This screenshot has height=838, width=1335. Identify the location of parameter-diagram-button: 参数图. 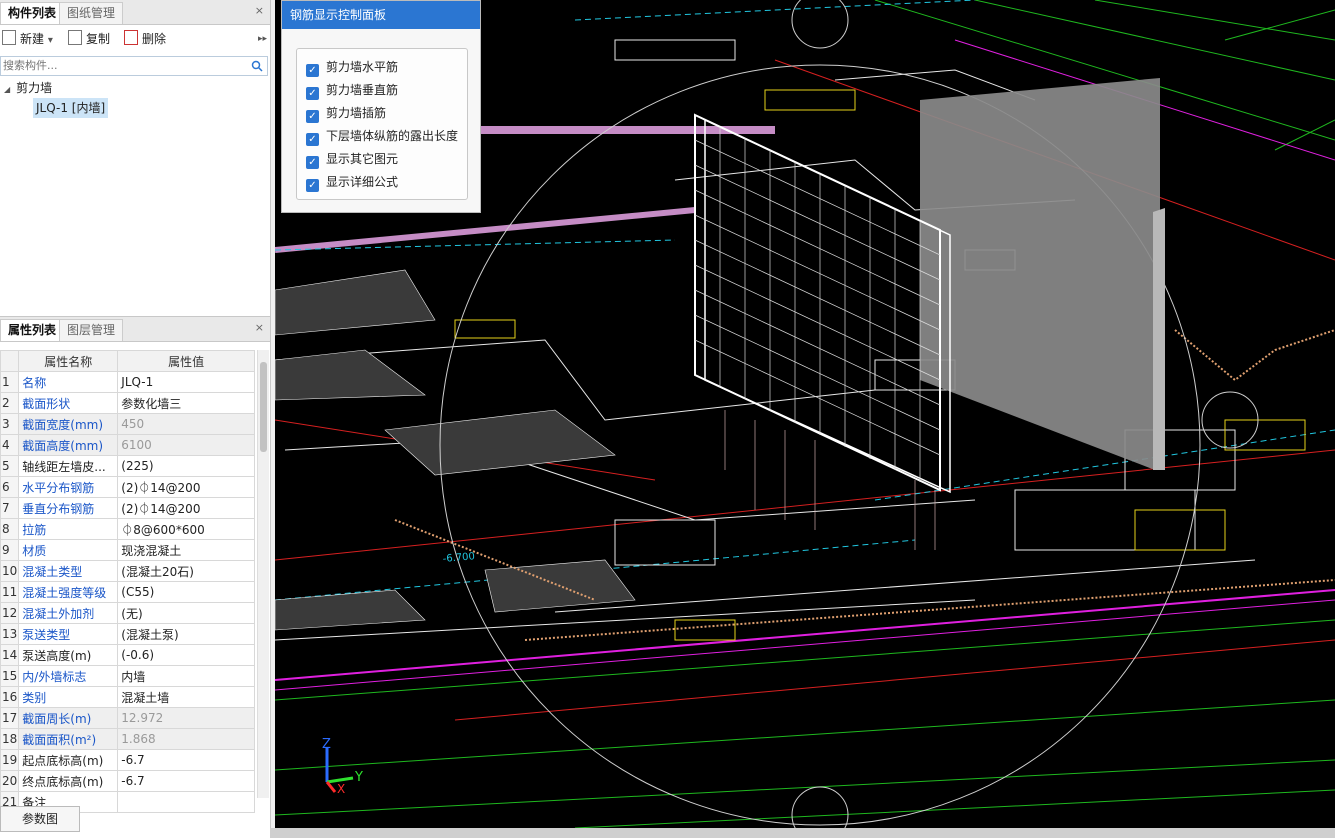
(40, 819).